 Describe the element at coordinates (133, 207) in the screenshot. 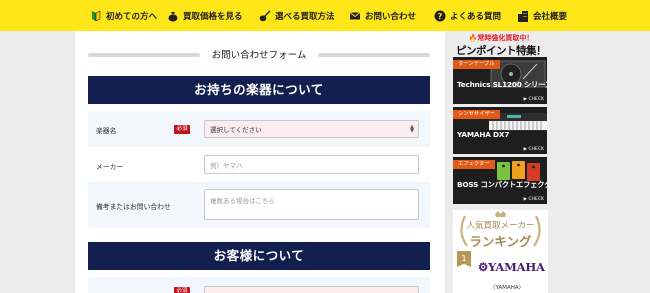

I see `notes-label: 備考またはお問い合わせ` at that location.